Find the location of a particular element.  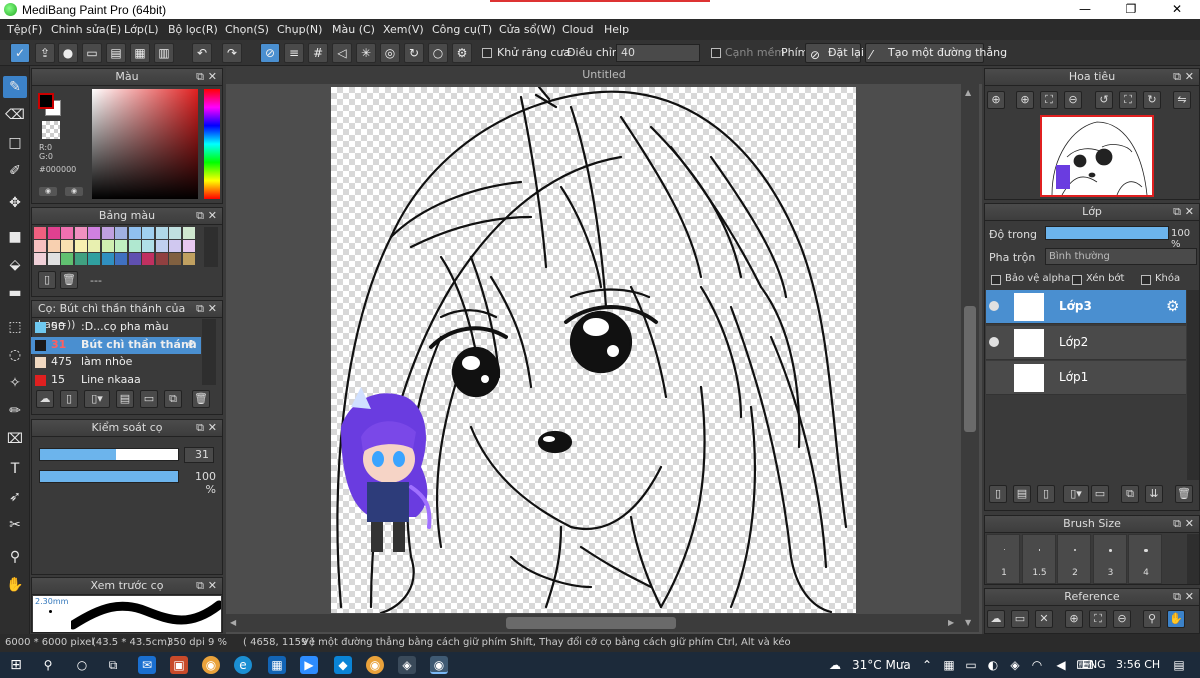

speech-icon: ▭ is located at coordinates (92, 53).